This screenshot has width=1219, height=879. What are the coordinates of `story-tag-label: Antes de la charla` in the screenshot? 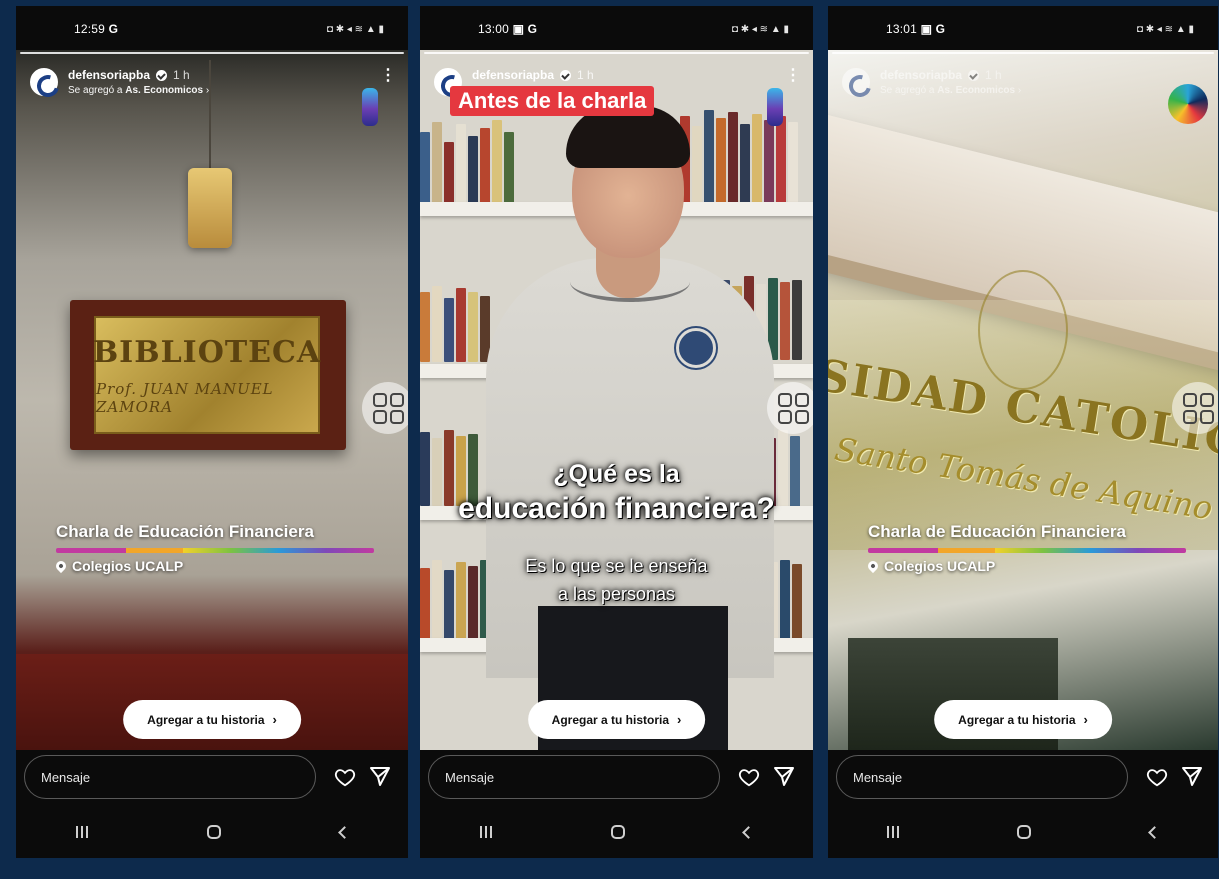 It's located at (552, 101).